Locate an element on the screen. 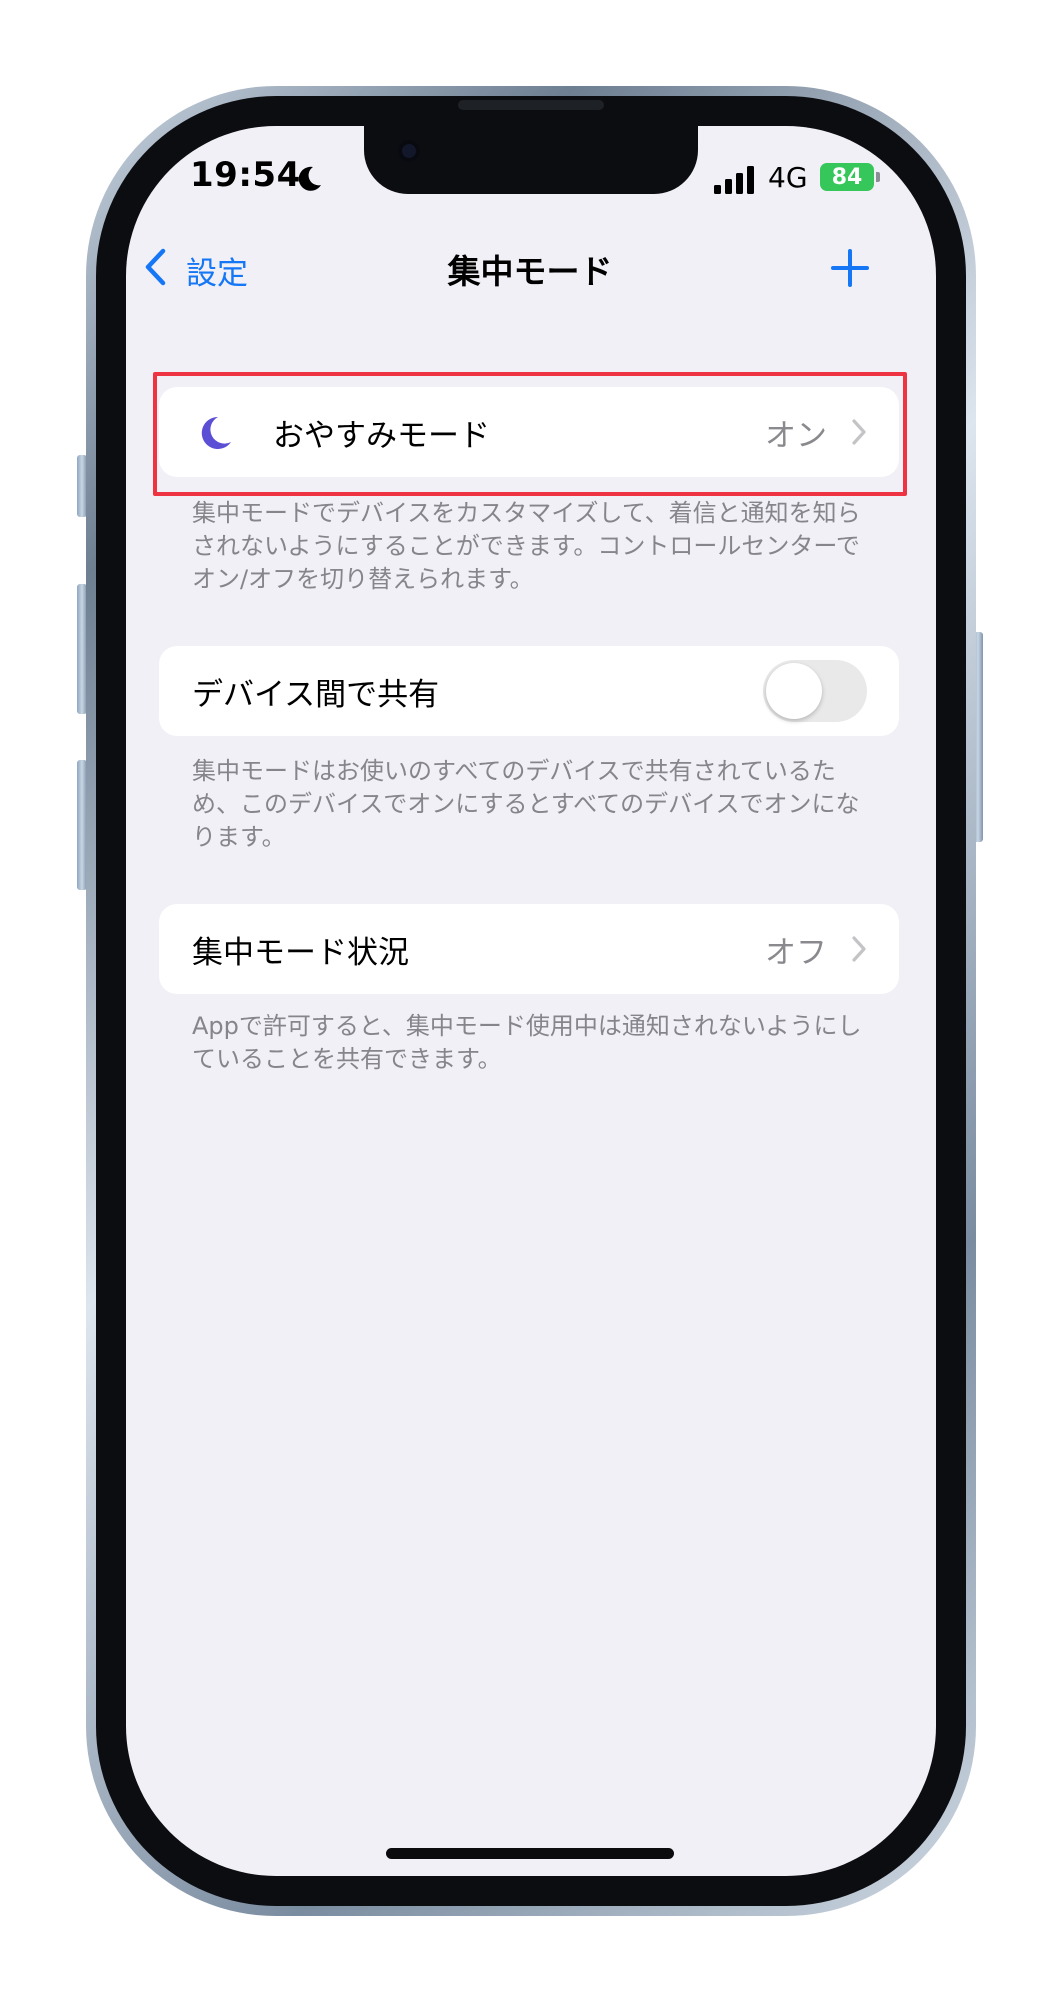 This screenshot has width=1060, height=1999. page-title: 集中モード is located at coordinates (530, 271).